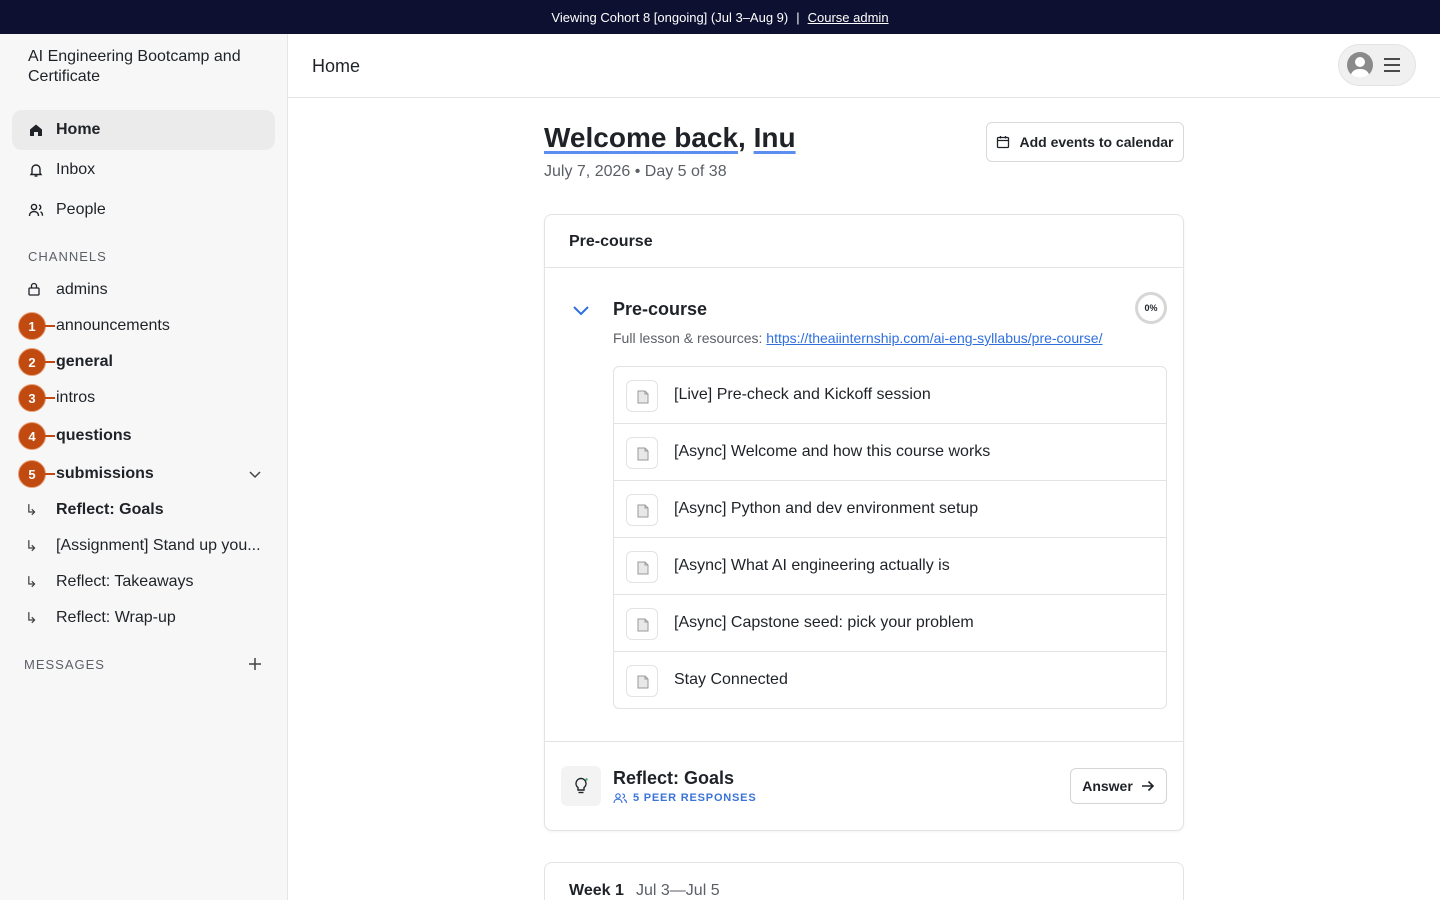  Describe the element at coordinates (802, 394) in the screenshot. I see `lesson-title: [Live] Pre-check and Kickoff session` at that location.